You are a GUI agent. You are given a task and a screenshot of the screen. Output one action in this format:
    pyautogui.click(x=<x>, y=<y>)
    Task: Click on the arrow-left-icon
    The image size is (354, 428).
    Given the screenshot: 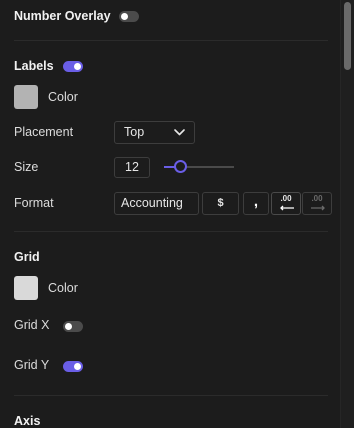 What is the action you would take?
    pyautogui.click(x=287, y=208)
    